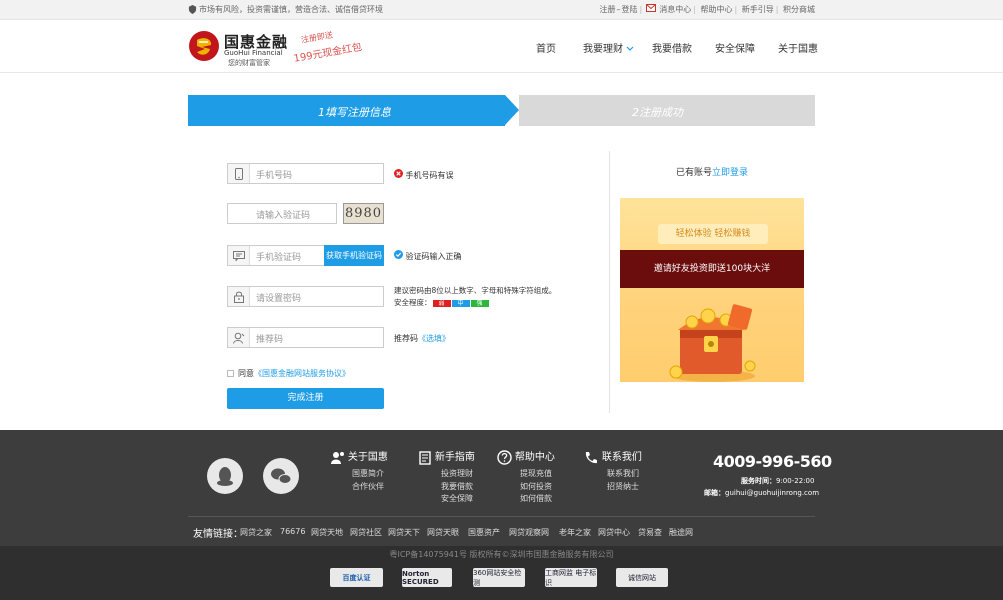 Image resolution: width=1003 pixels, height=600 pixels. I want to click on treasure-chest-icon, so click(712, 343).